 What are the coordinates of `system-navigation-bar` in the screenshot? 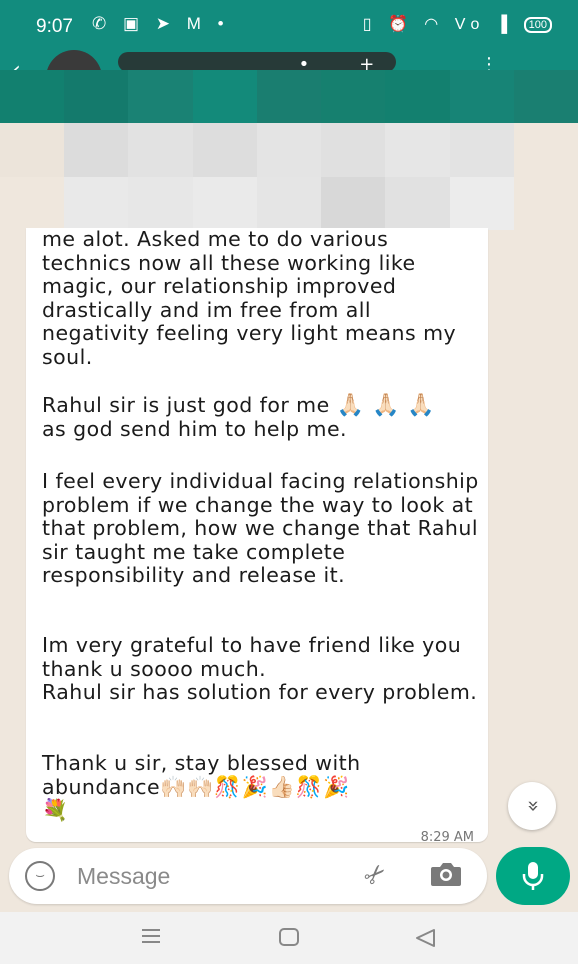 It's located at (289, 938).